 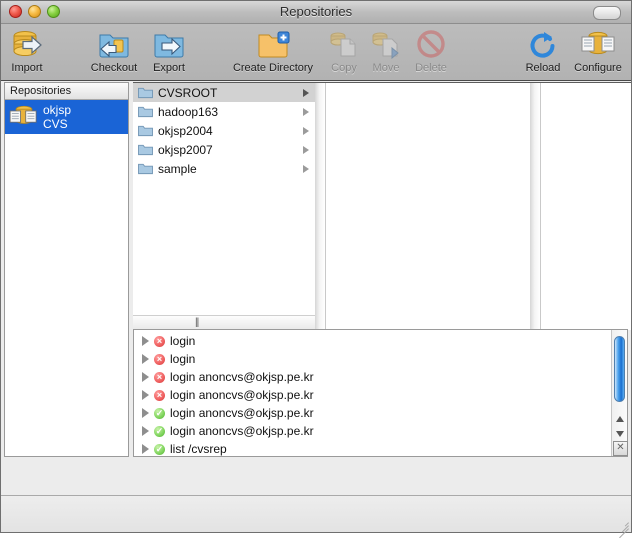 I want to click on toolbar-button-import: Import, so click(x=27, y=50).